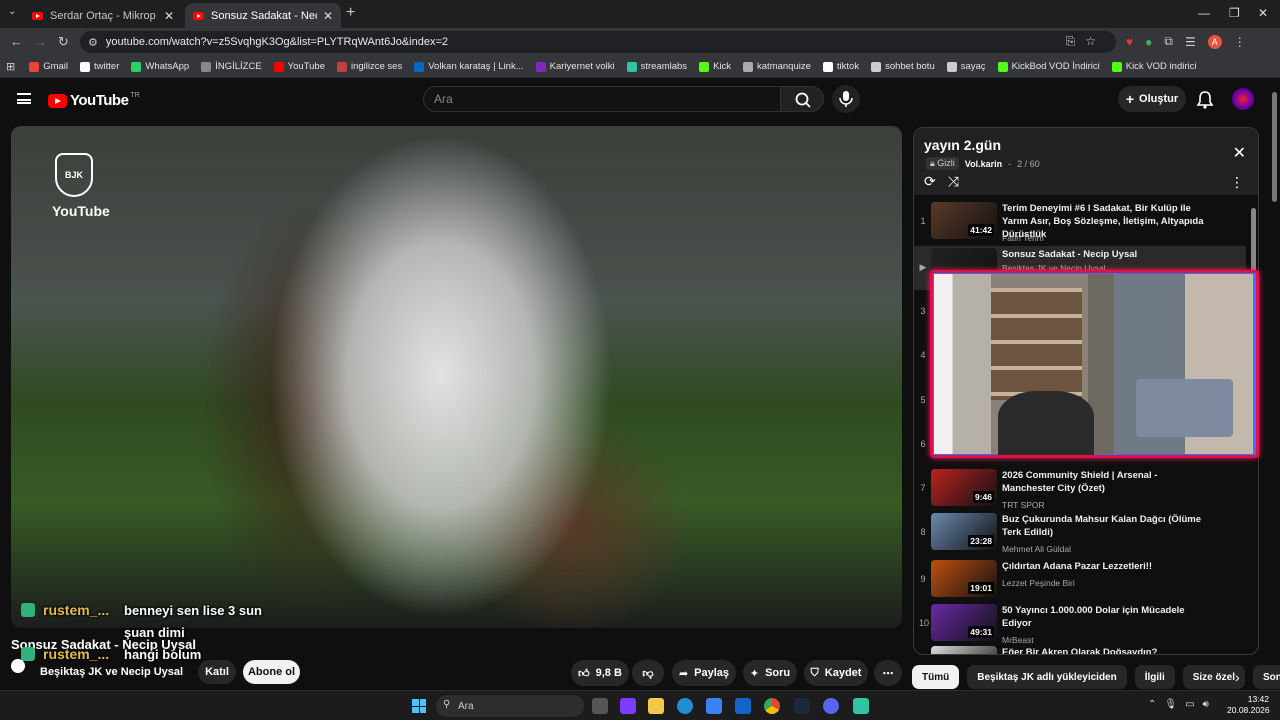 This screenshot has height=720, width=1280. What do you see at coordinates (936, 181) in the screenshot?
I see `loop-icon: ⟳` at bounding box center [936, 181].